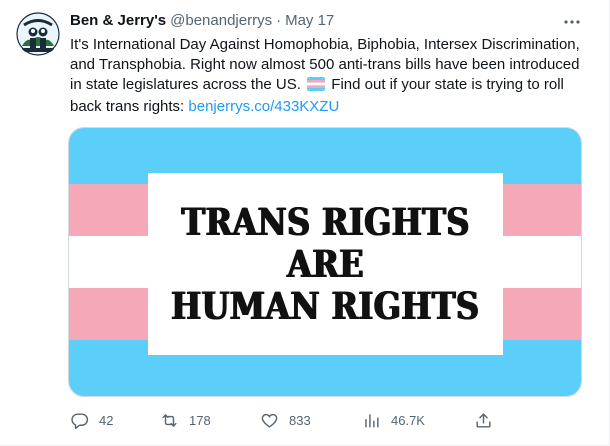  I want to click on ben-and-jerrys-logo-icon, so click(38, 34).